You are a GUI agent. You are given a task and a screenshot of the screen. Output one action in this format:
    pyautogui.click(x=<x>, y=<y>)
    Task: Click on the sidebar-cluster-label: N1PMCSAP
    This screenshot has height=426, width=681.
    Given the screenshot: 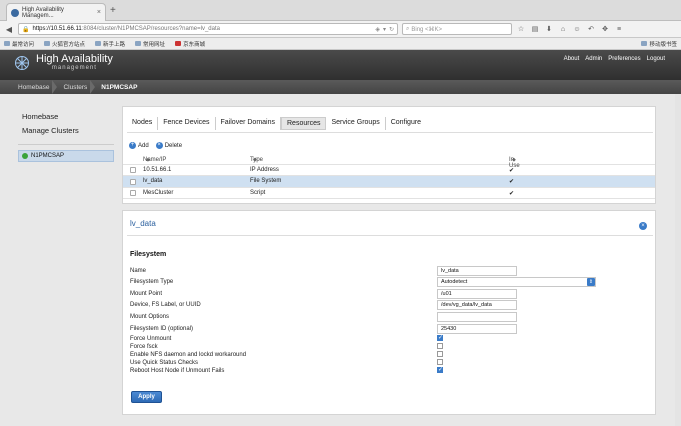 What is the action you would take?
    pyautogui.click(x=48, y=156)
    